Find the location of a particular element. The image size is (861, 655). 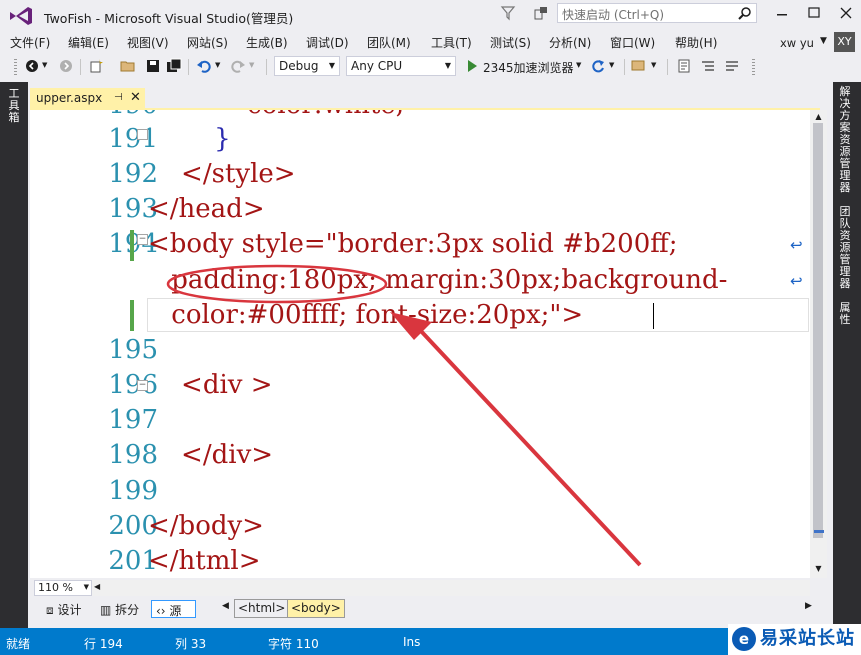

maximize-button is located at coordinates (814, 14).